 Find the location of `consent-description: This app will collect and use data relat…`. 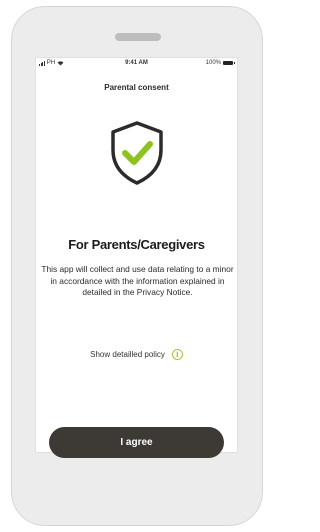

consent-description: This app will collect and use data relat… is located at coordinates (137, 280).